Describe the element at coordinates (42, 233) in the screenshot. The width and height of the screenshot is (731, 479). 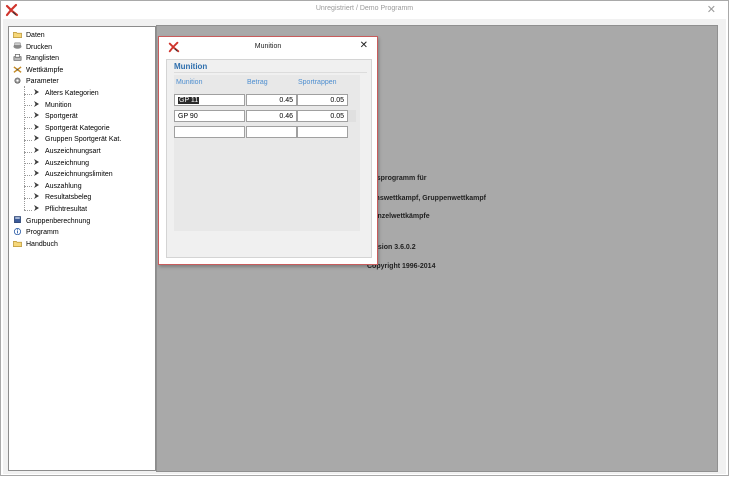
I see `tree-item-label: Programm` at that location.